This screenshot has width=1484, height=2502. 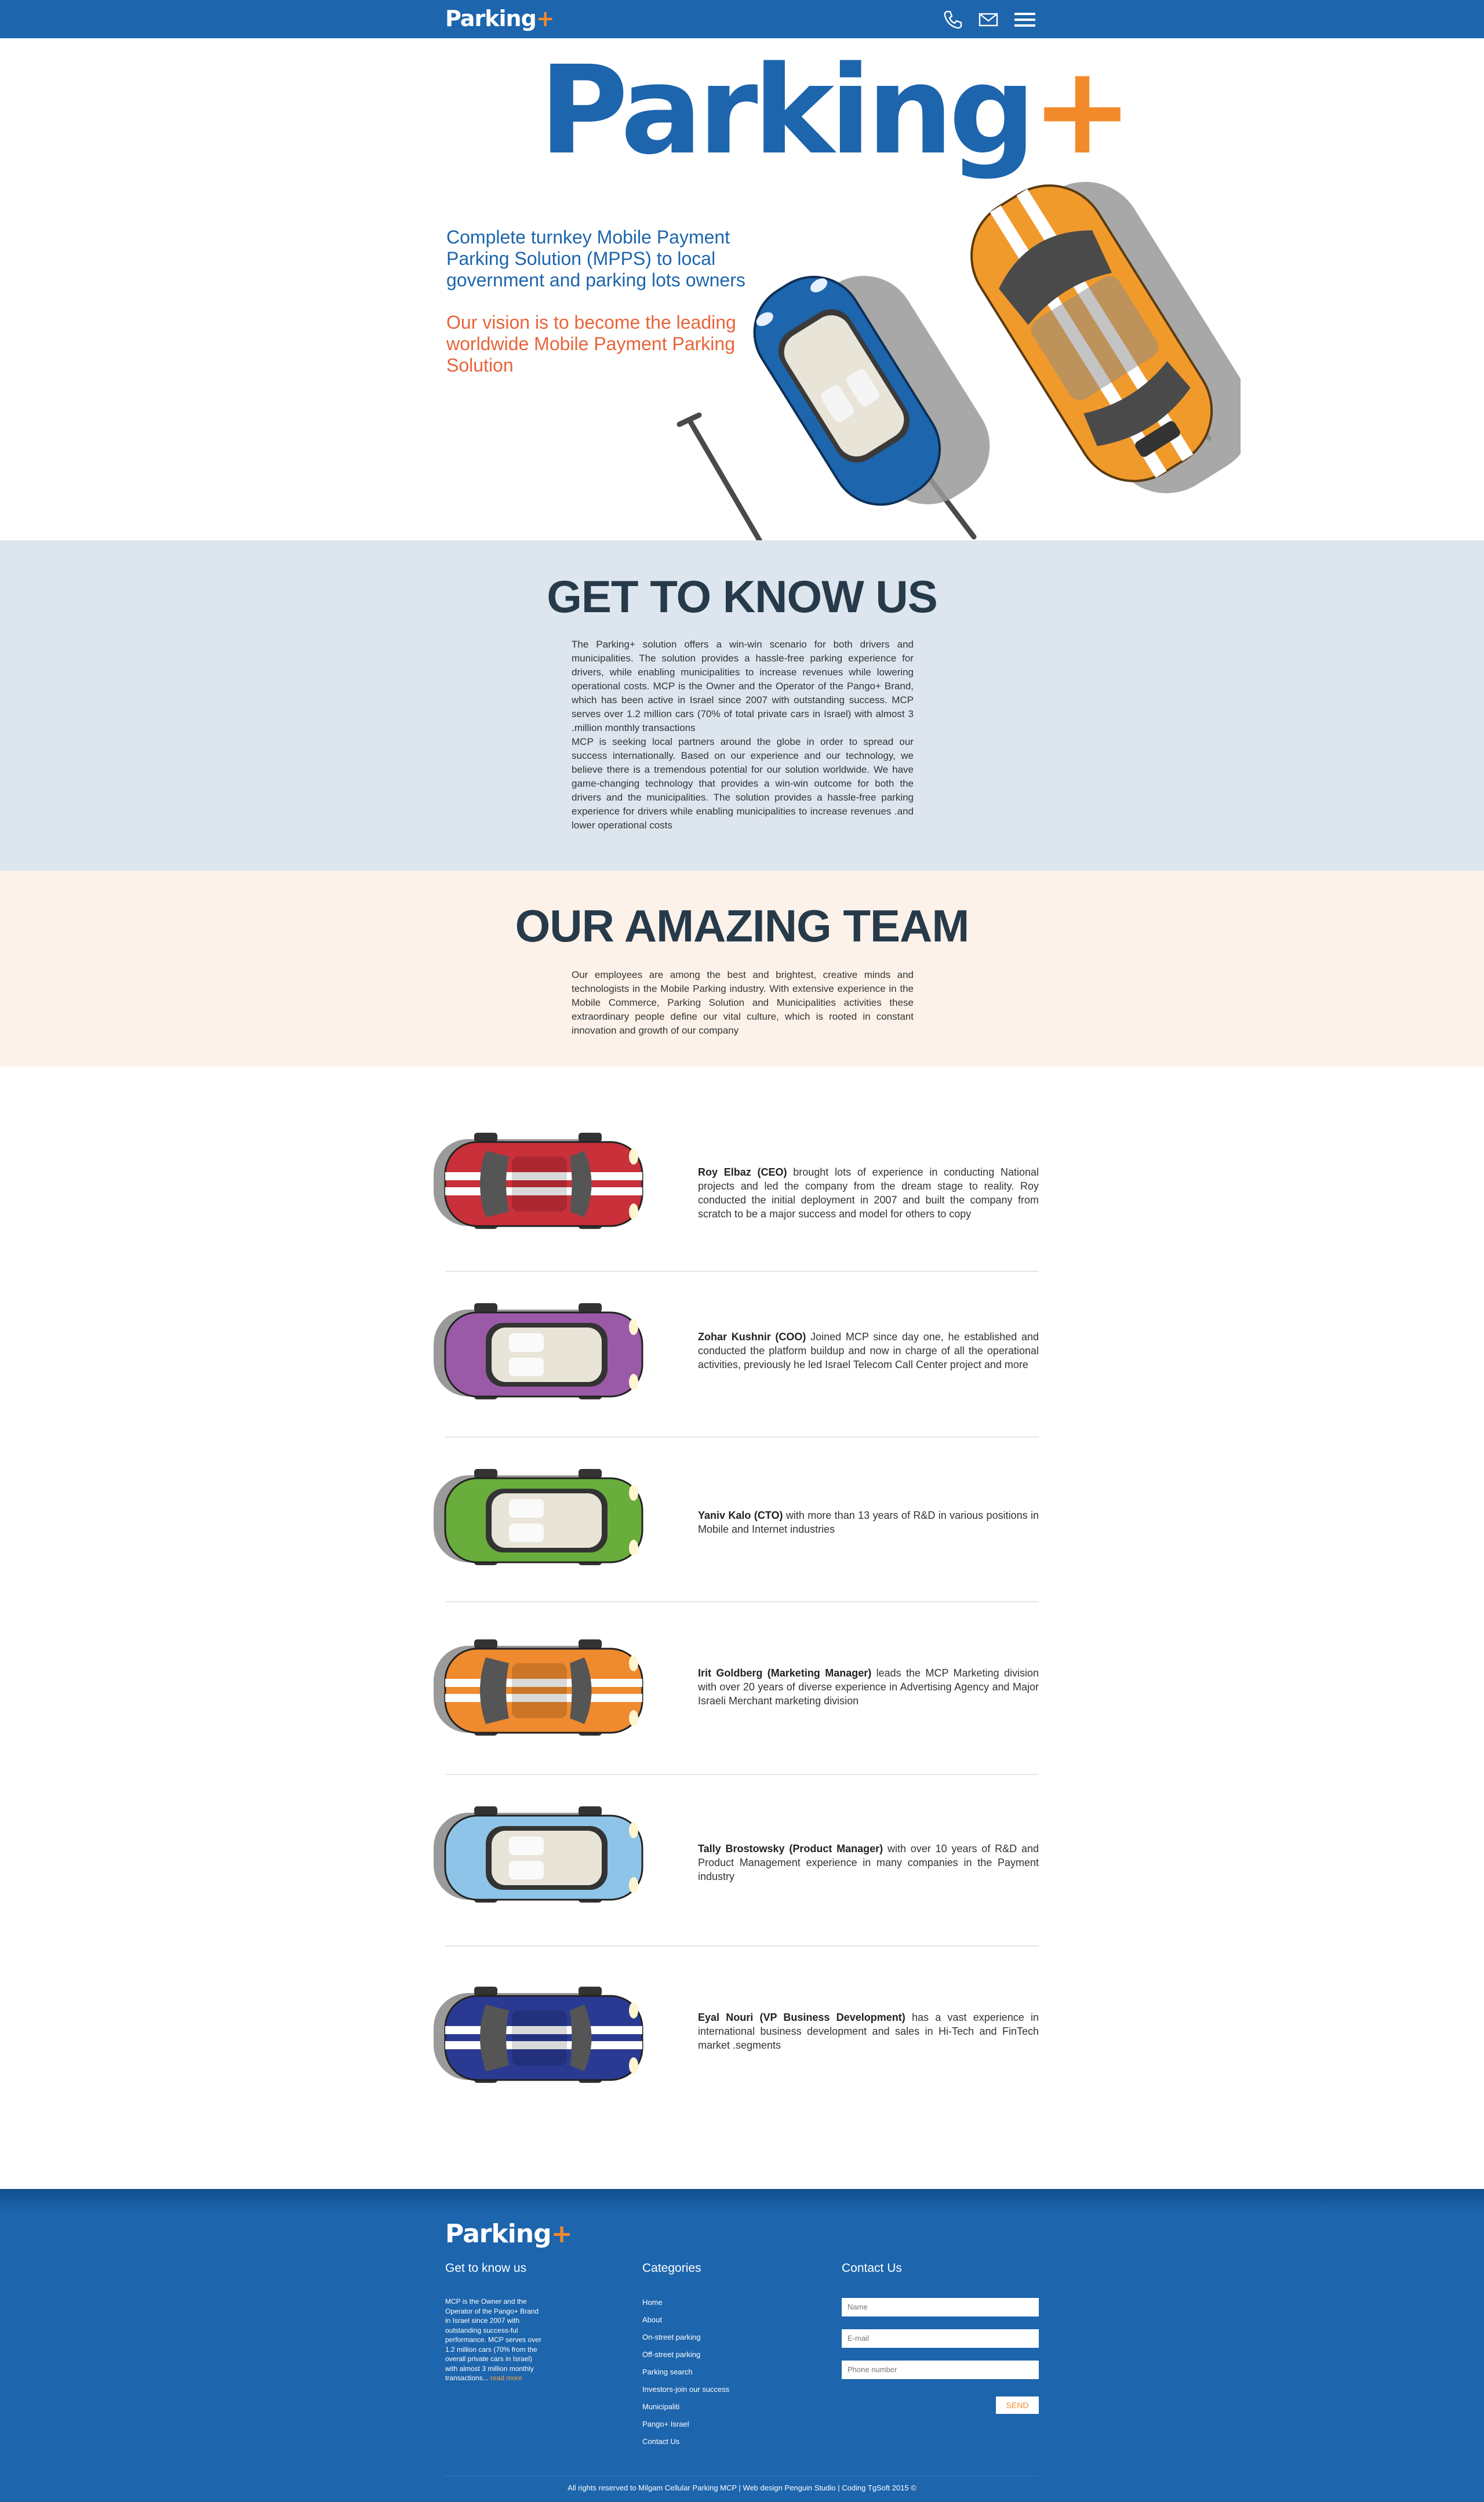 What do you see at coordinates (872, 2268) in the screenshot?
I see `footer-contact-title: Contact Us` at bounding box center [872, 2268].